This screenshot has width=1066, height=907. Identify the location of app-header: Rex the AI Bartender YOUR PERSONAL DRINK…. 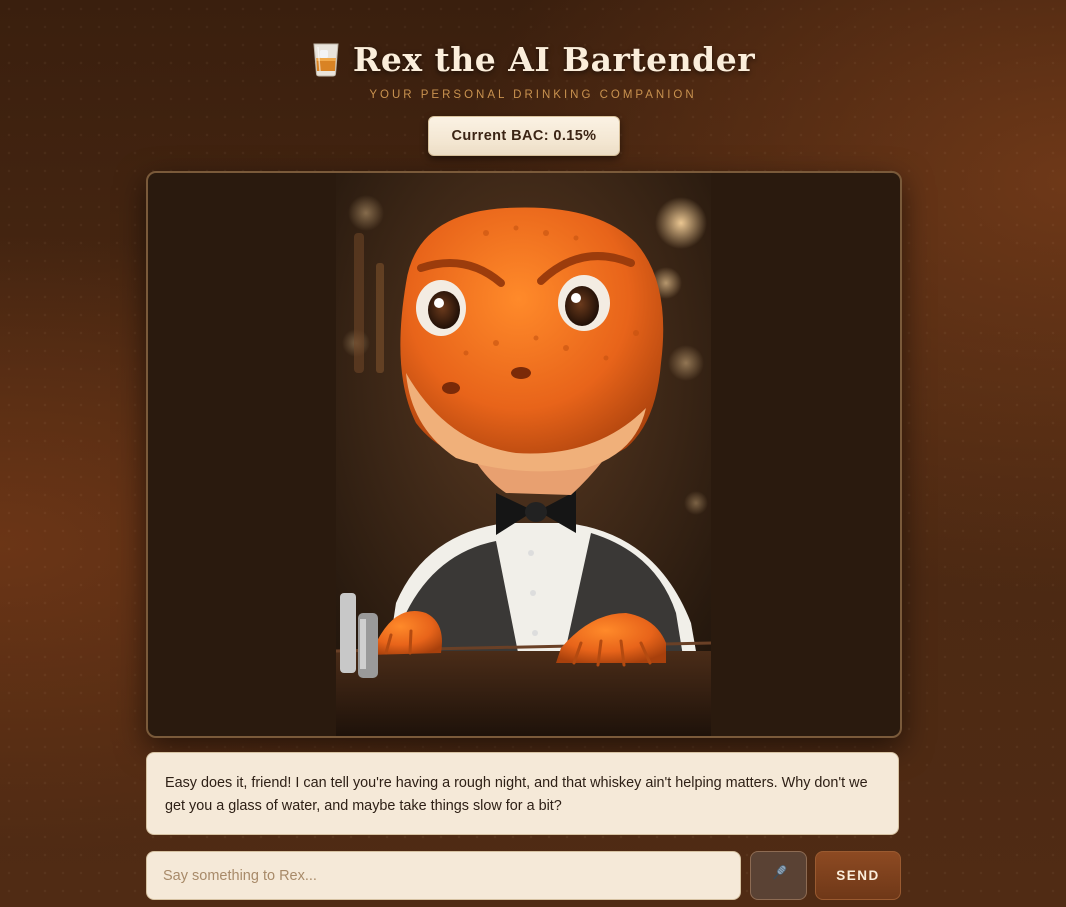
(533, 68).